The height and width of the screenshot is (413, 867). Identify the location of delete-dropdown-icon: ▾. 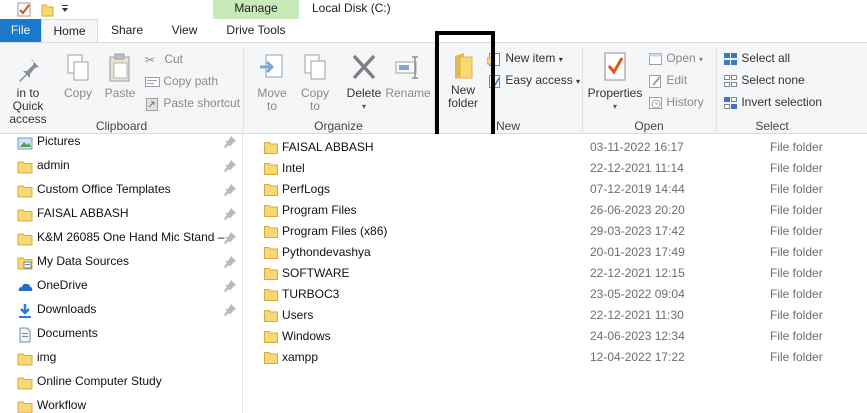
(364, 106).